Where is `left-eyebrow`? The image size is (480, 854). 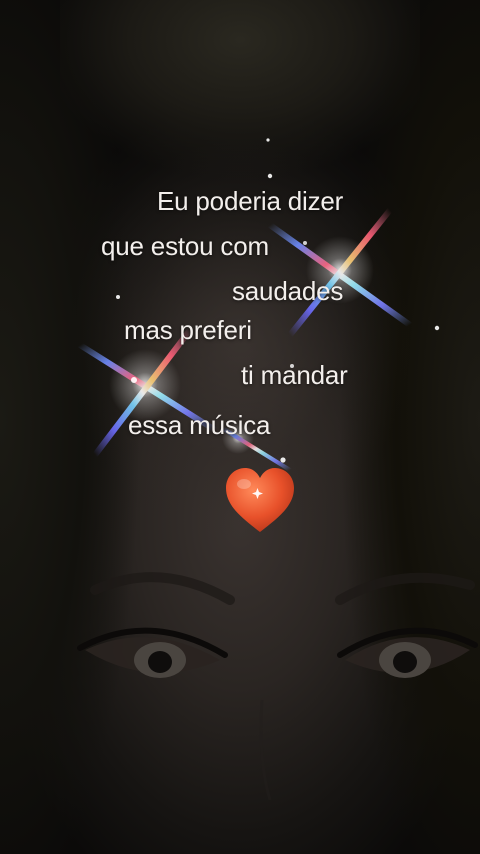 left-eyebrow is located at coordinates (162, 588).